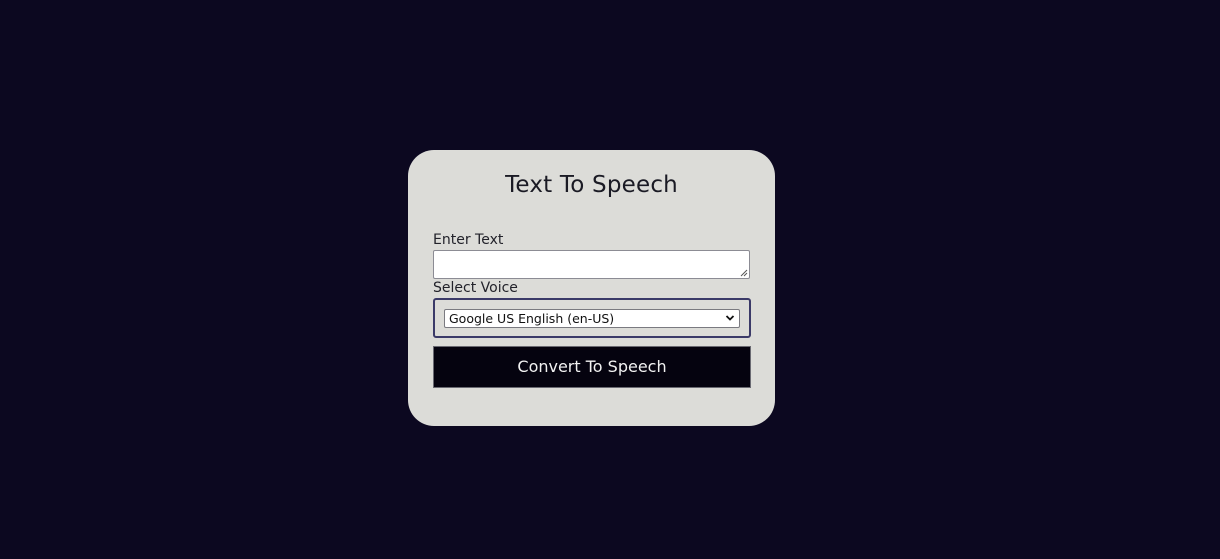 The height and width of the screenshot is (559, 1220). I want to click on chevron-down-icon, so click(730, 318).